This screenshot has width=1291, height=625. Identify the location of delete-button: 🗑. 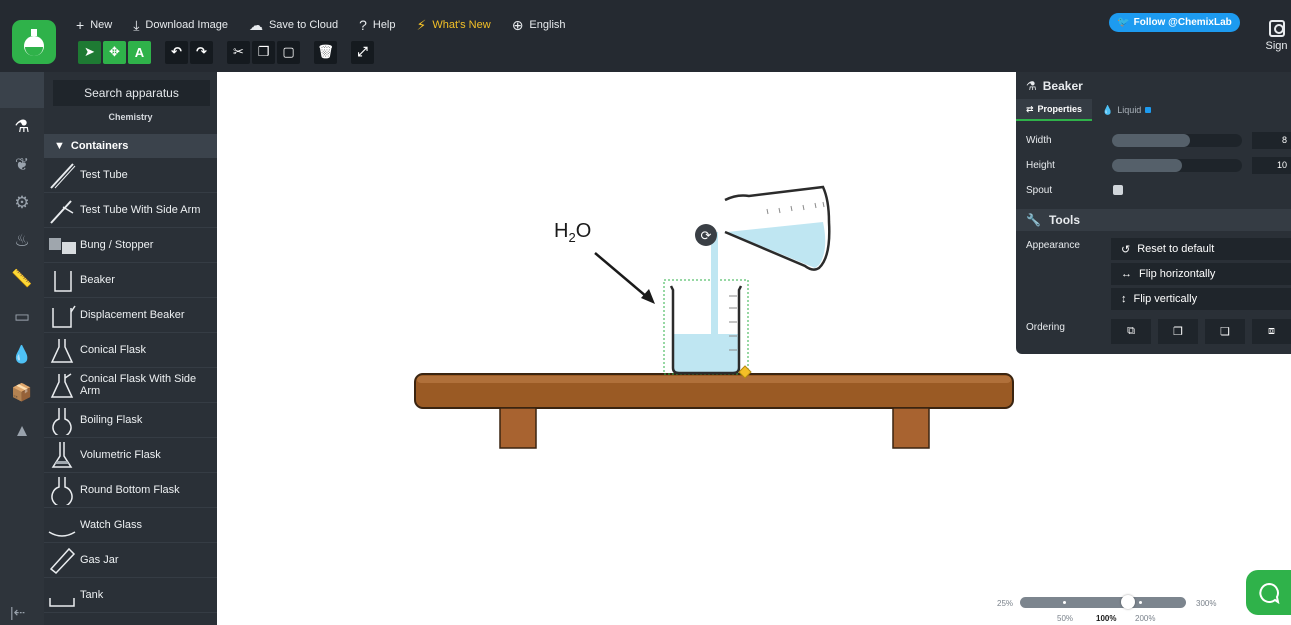
(325, 52).